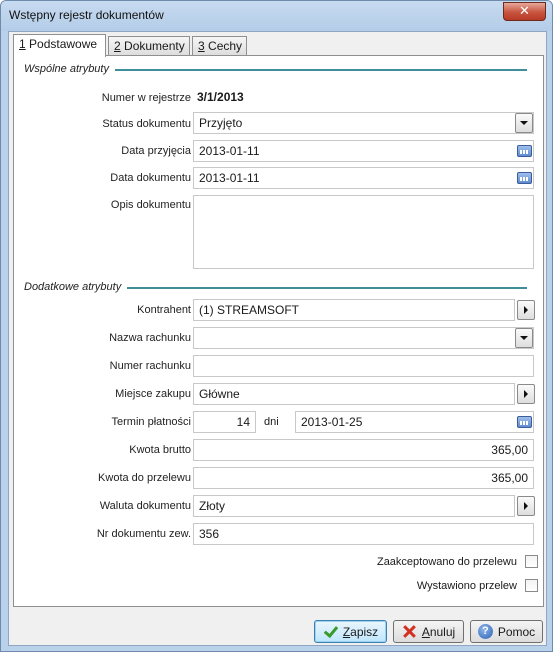 Image resolution: width=553 pixels, height=652 pixels. I want to click on purchase-place-select-button, so click(526, 394).